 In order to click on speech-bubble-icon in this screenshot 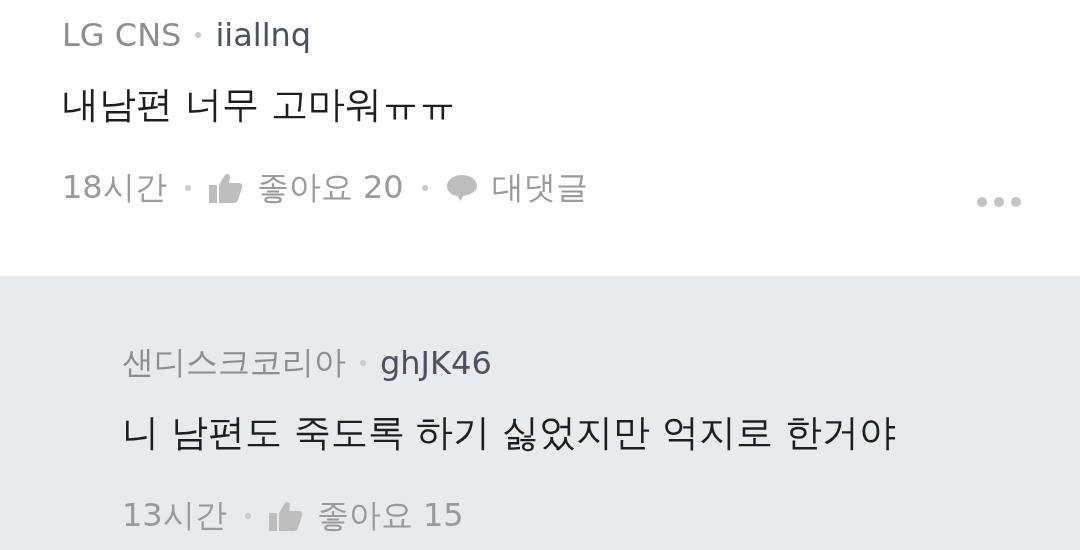, I will do `click(461, 188)`.